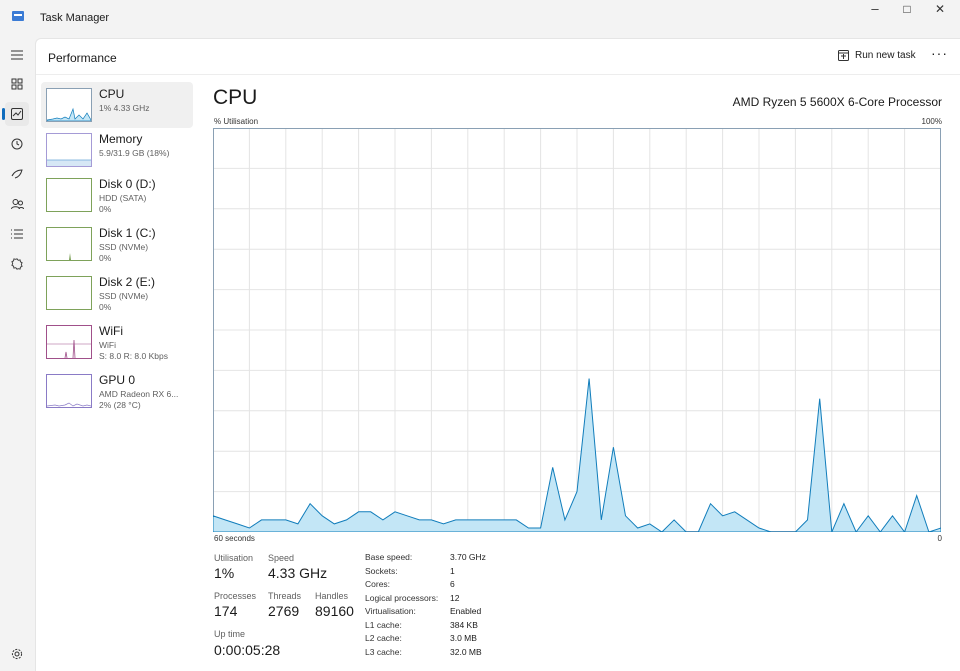 Image resolution: width=960 pixels, height=671 pixels. Describe the element at coordinates (117, 380) in the screenshot. I see `sidebar-item-label: GPU 0` at that location.